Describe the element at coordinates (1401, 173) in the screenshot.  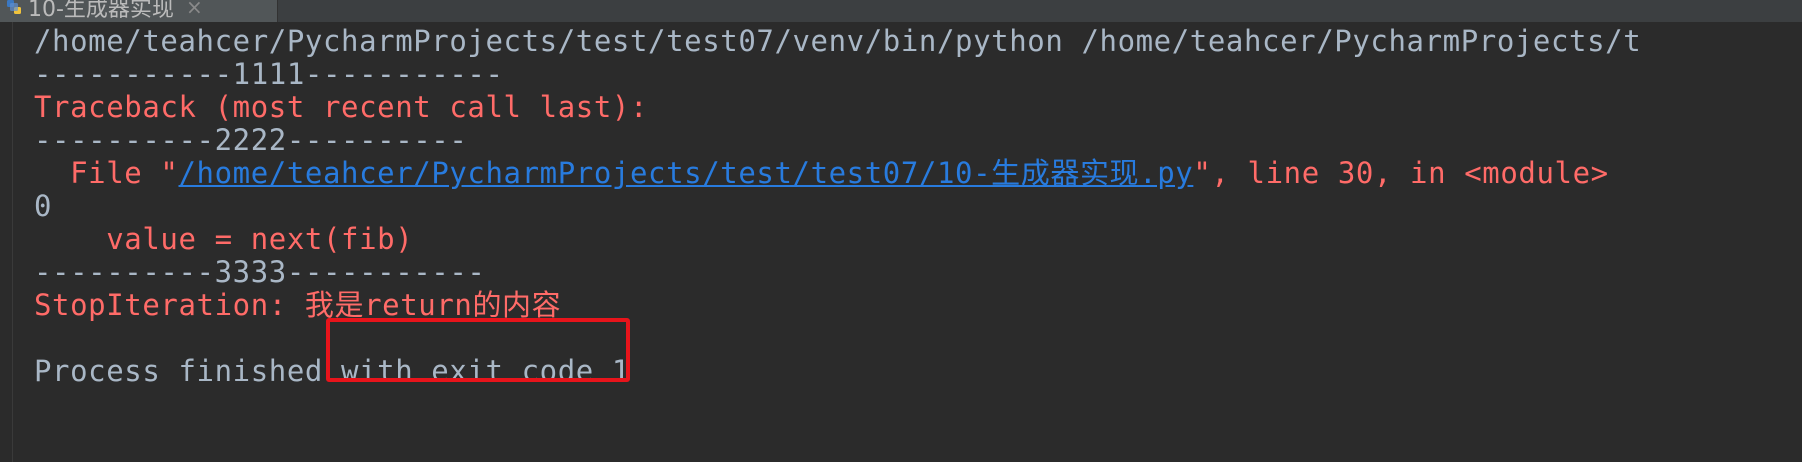
I see `file-suffix: ", line 30, in <module>` at that location.